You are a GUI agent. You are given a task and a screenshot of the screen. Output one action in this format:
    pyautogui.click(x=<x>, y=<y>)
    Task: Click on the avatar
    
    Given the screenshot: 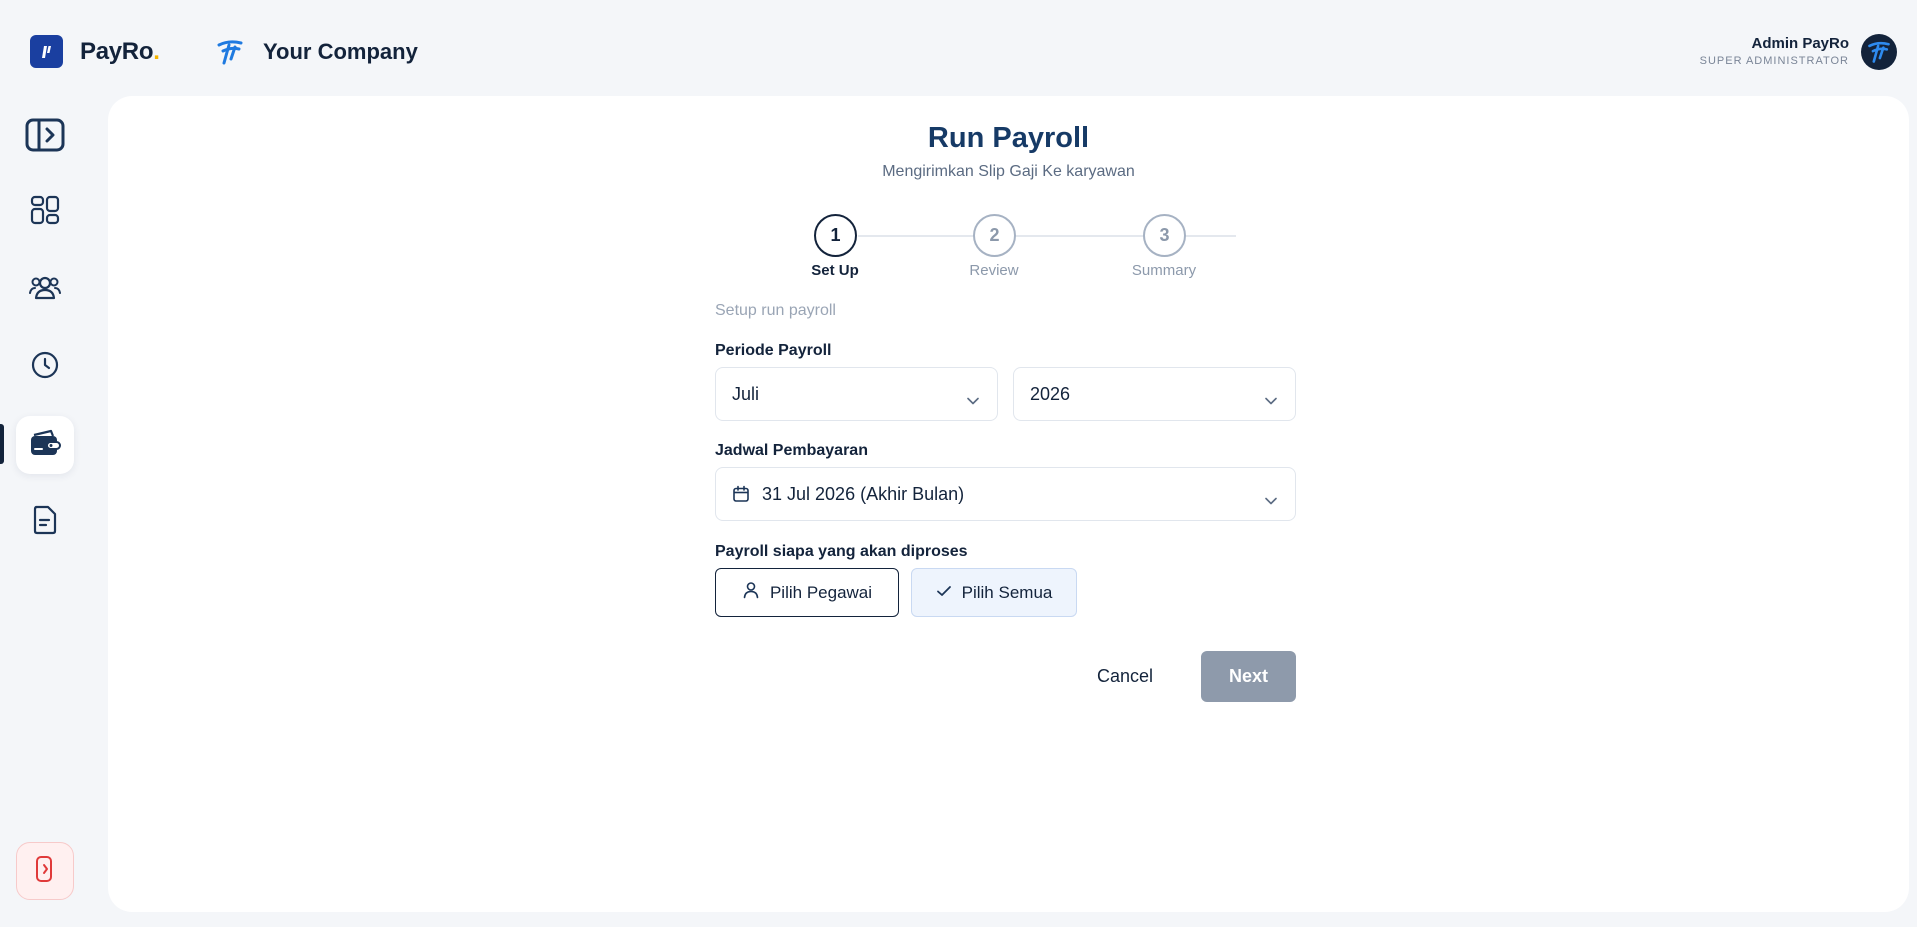 What is the action you would take?
    pyautogui.click(x=1879, y=52)
    